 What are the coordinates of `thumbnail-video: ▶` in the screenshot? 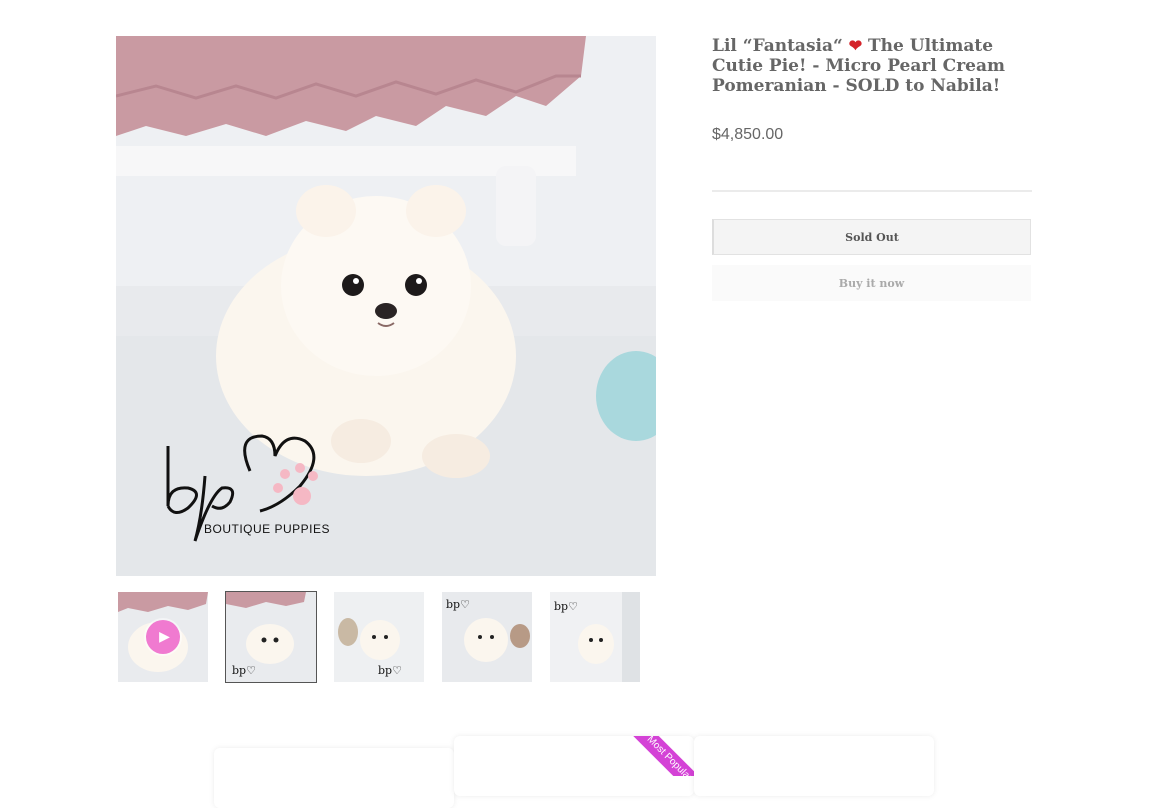 It's located at (163, 637).